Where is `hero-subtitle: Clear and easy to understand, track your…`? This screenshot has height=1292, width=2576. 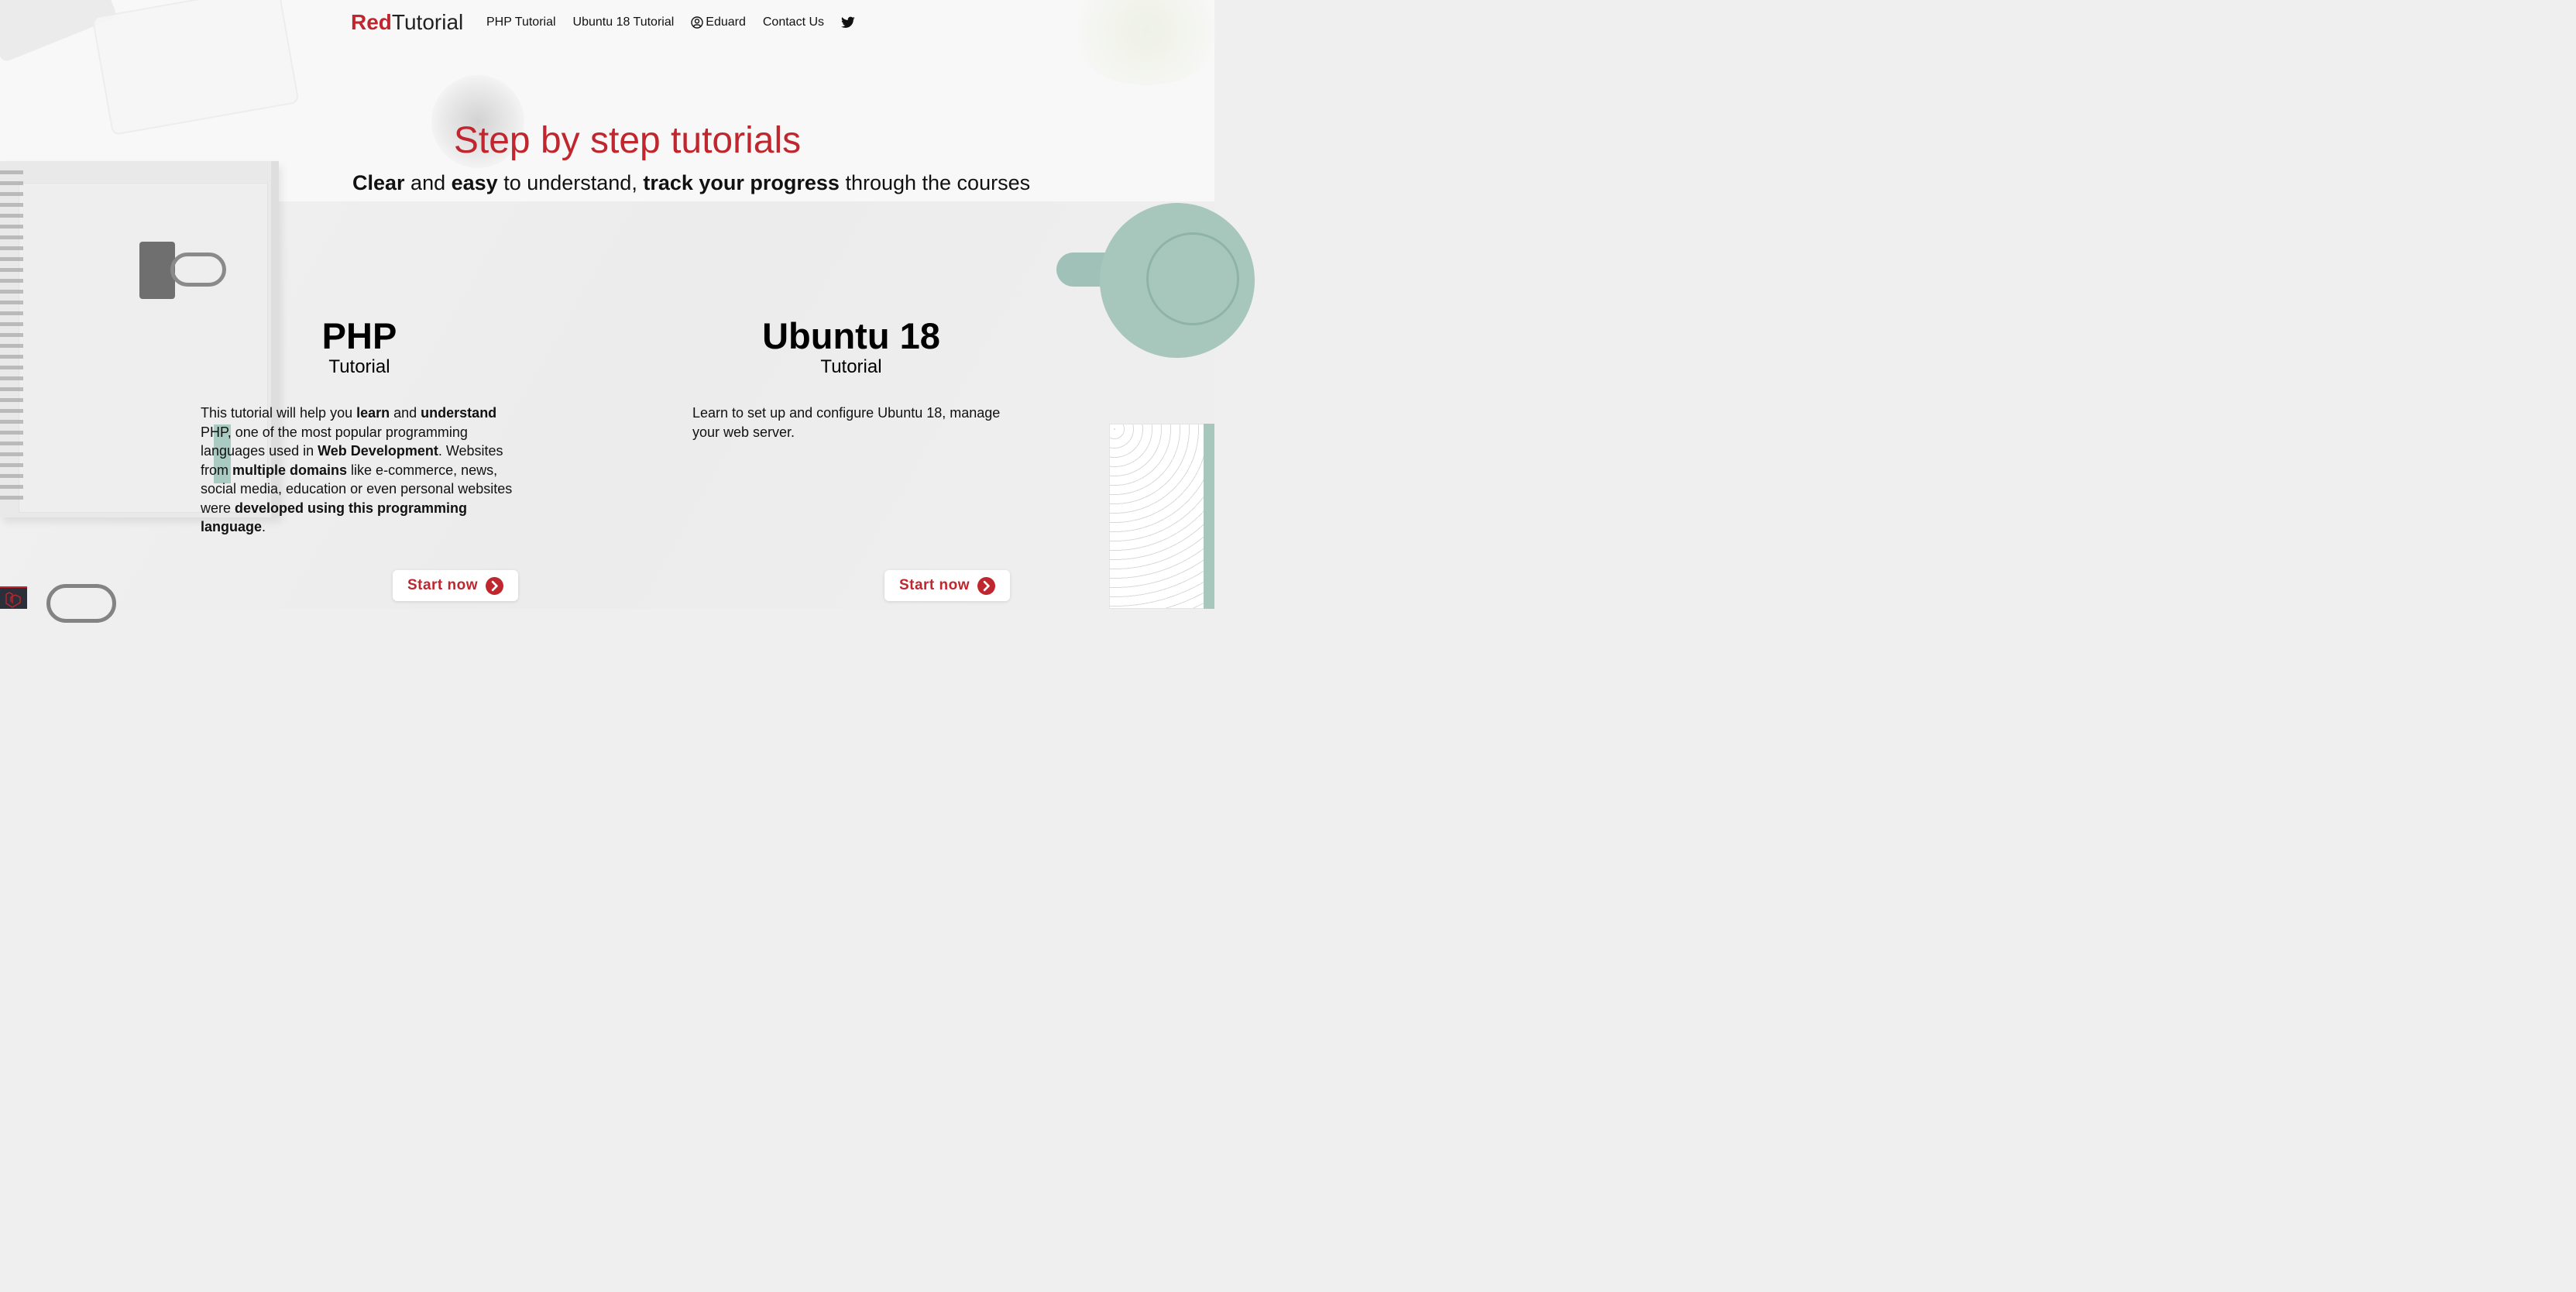
hero-subtitle: Clear and easy to understand, track your… is located at coordinates (691, 183).